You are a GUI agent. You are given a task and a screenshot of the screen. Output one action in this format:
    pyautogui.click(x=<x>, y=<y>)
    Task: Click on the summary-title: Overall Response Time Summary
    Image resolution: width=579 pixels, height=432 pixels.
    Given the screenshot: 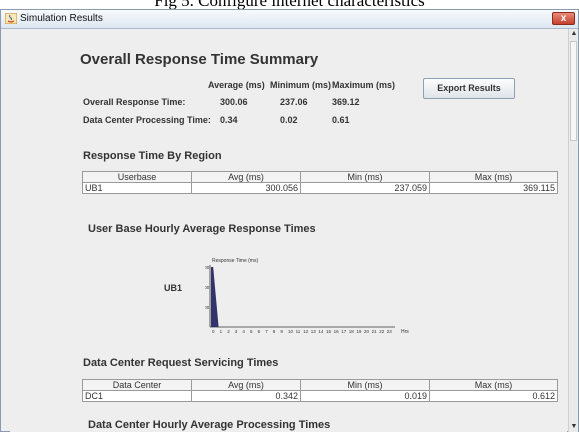 What is the action you would take?
    pyautogui.click(x=199, y=59)
    